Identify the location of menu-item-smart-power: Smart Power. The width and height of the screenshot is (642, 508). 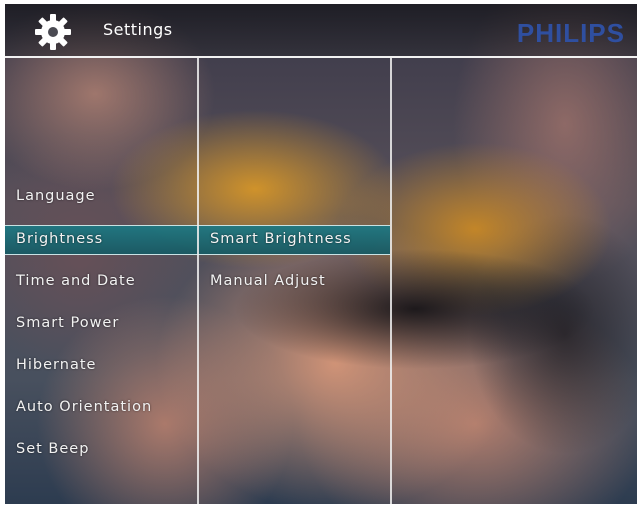
(67, 323).